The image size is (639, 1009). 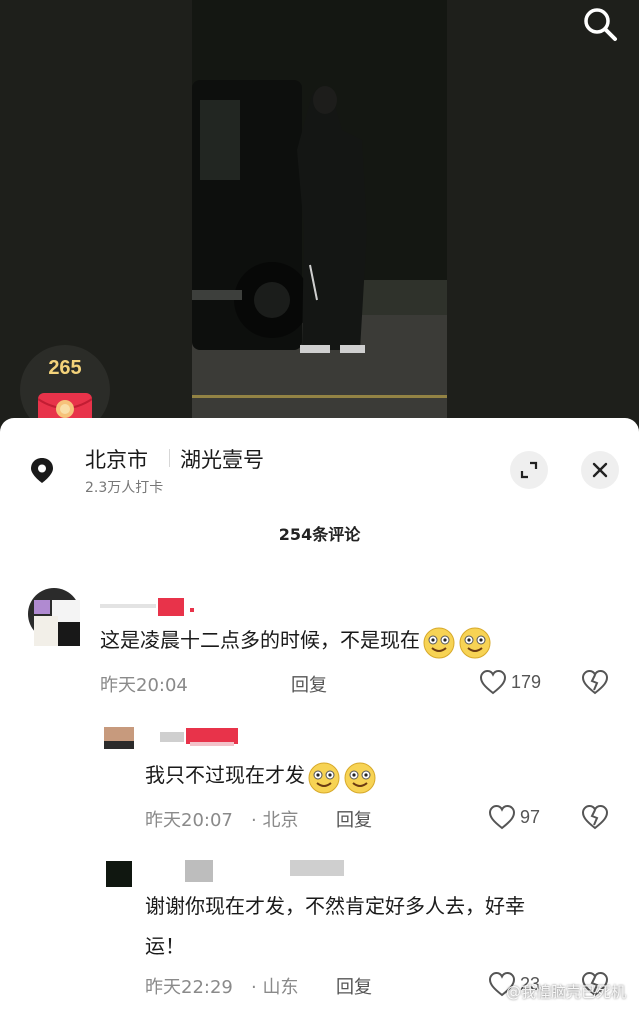 What do you see at coordinates (189, 987) in the screenshot?
I see `comment-time: 昨天22:29` at bounding box center [189, 987].